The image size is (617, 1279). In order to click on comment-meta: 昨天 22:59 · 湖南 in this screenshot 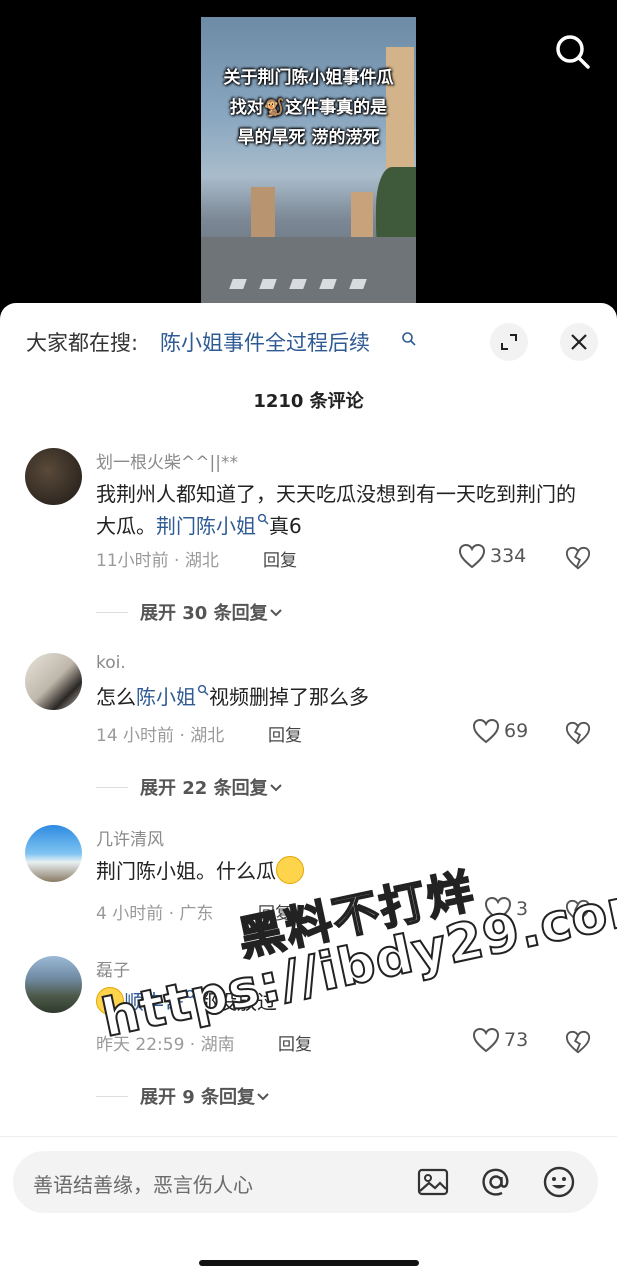, I will do `click(165, 1045)`.